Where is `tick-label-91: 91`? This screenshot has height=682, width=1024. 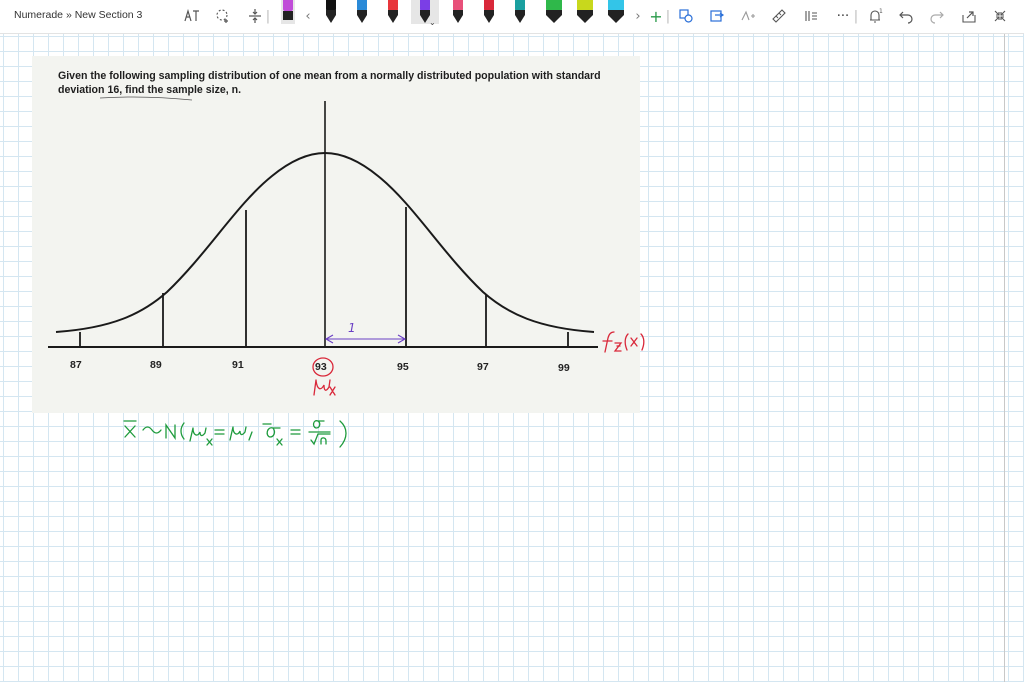
tick-label-91: 91 is located at coordinates (238, 365).